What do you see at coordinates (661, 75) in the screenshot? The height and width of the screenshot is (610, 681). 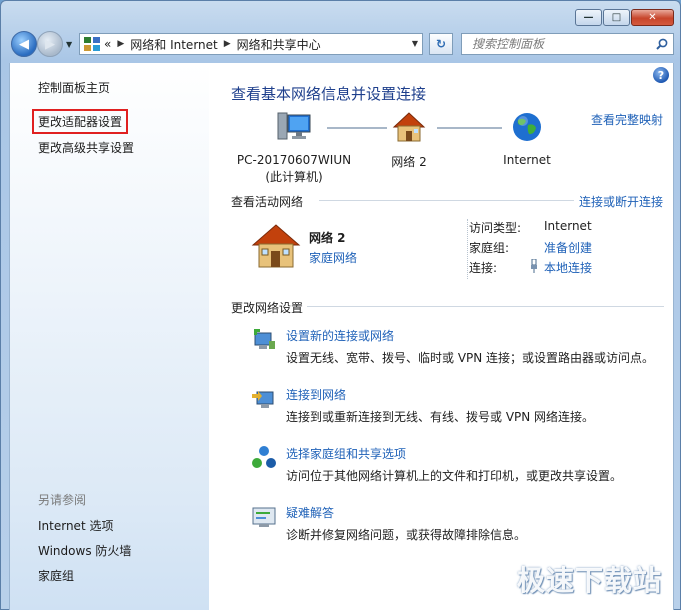 I see `help-icon: ?` at bounding box center [661, 75].